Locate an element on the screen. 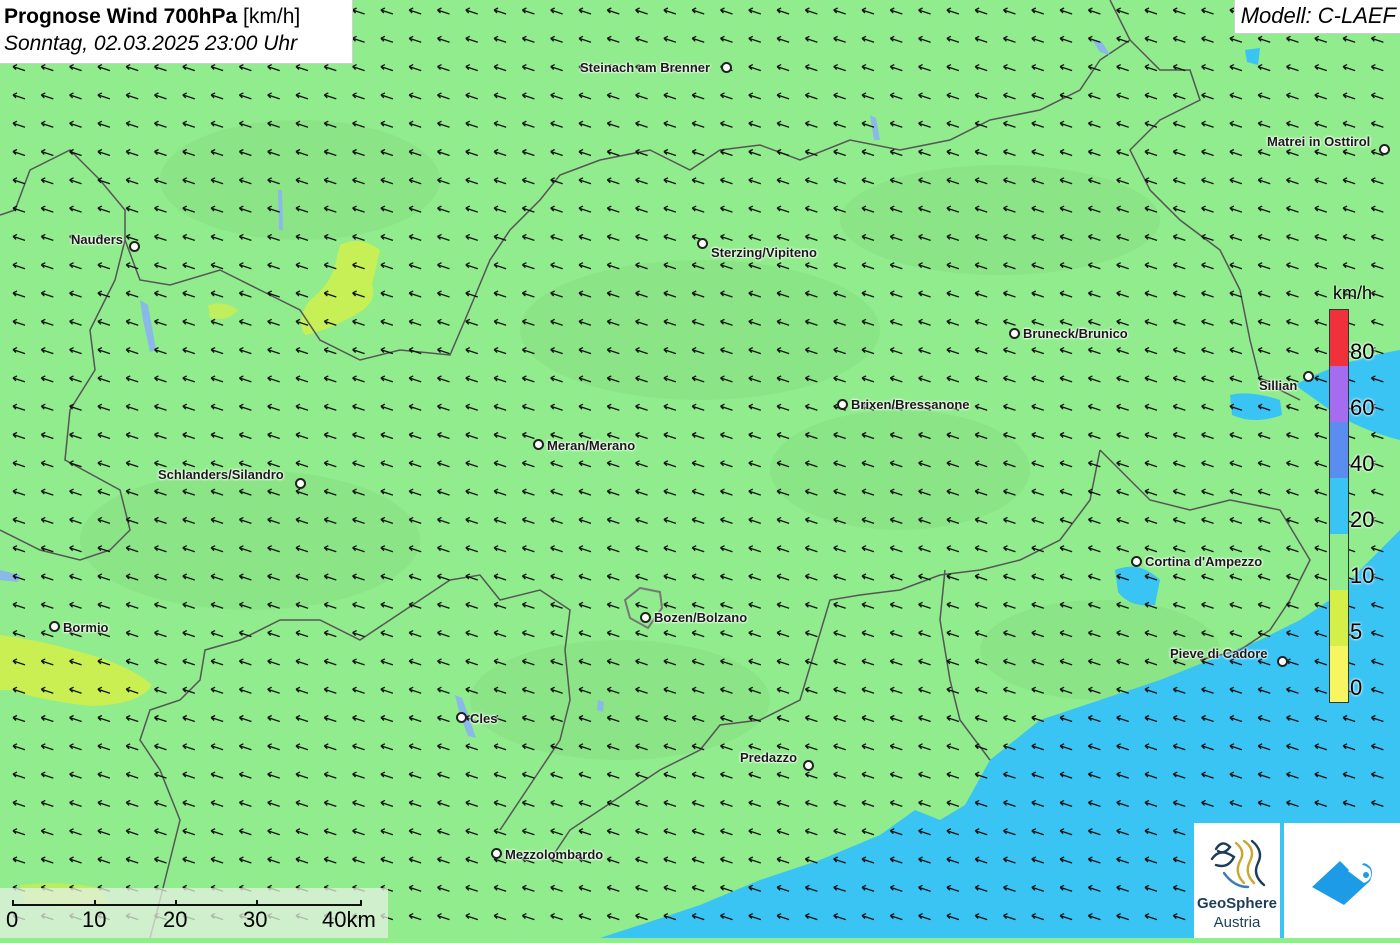  scale-bar is located at coordinates (187, 903).